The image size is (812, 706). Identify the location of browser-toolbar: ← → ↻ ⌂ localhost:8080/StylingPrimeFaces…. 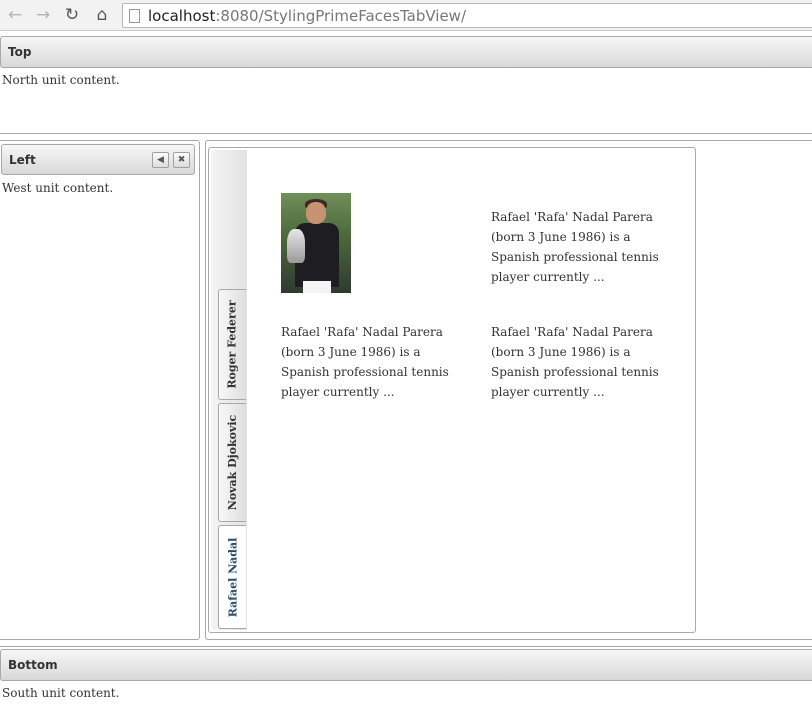
(406, 15).